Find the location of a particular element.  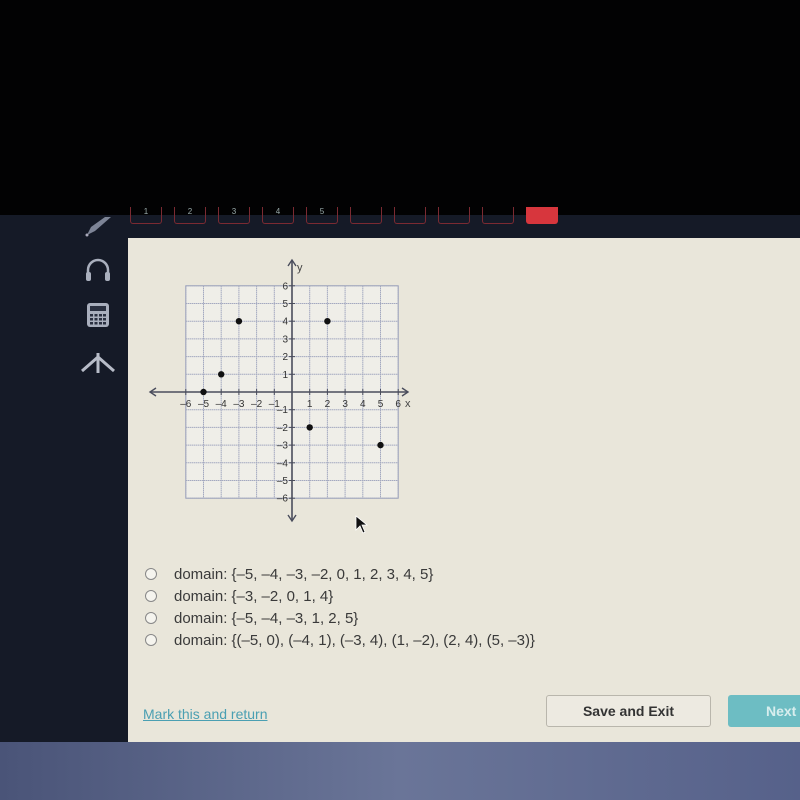

reference-icon is located at coordinates (98, 363).